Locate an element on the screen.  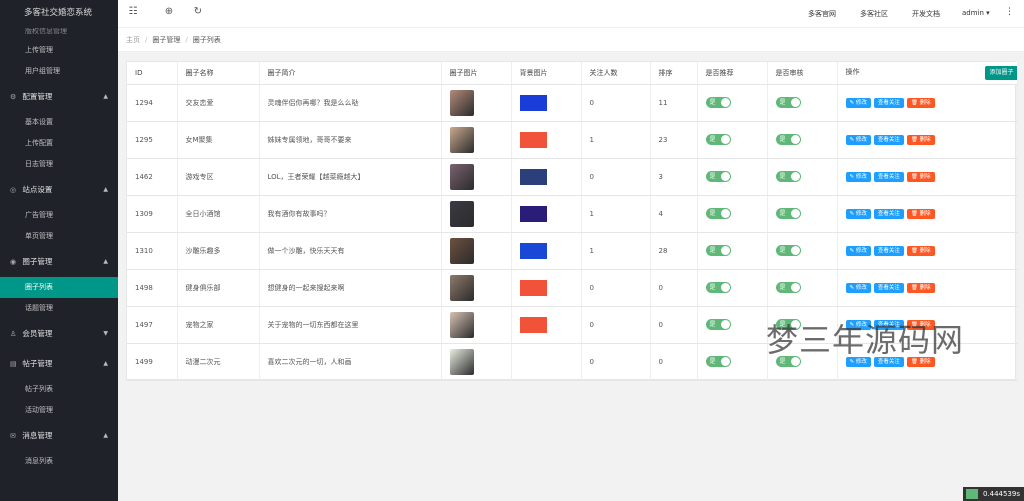
refresh-icon: ↻ is located at coordinates (198, 11).